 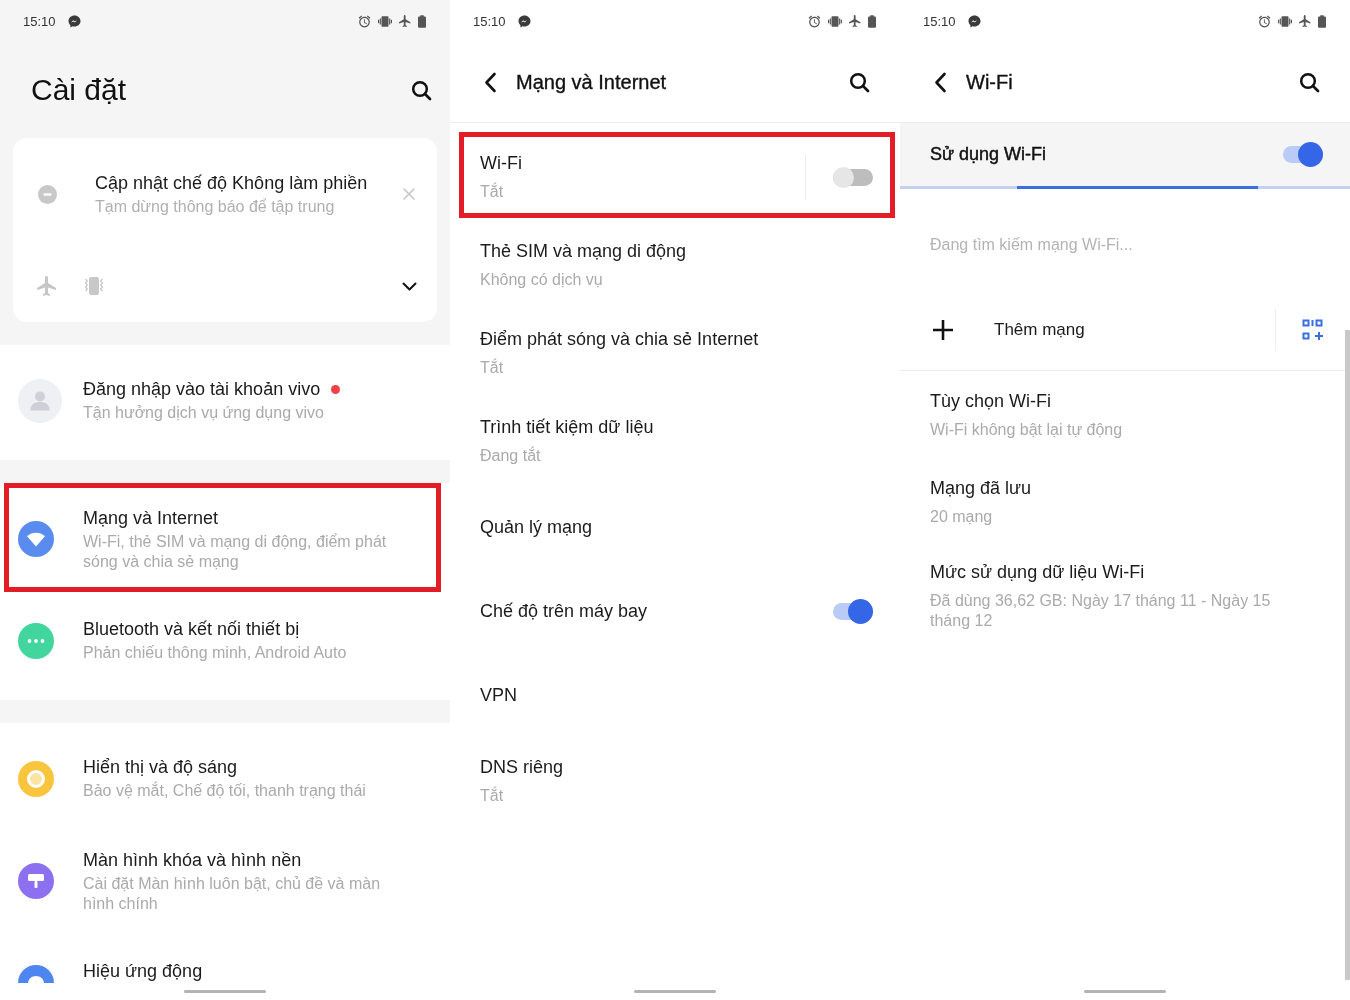 I want to click on page-title: Cài đặt, so click(x=79, y=90).